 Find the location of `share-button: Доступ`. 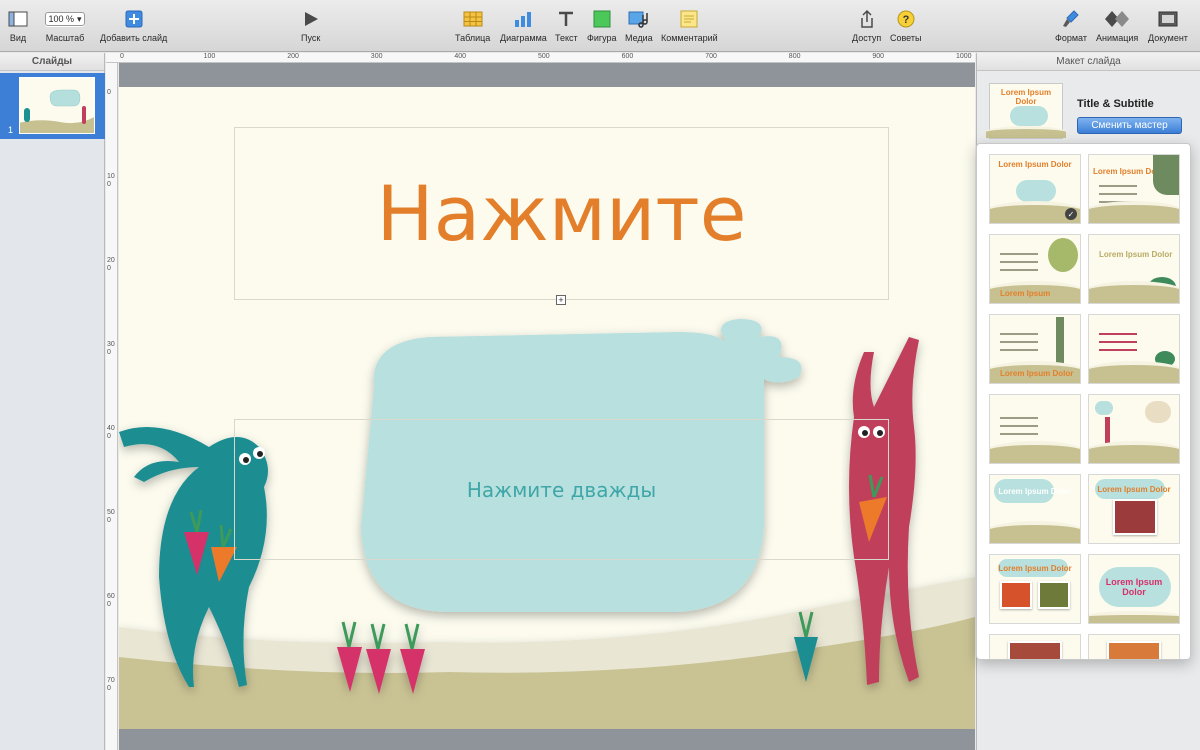

share-button: Доступ is located at coordinates (866, 25).